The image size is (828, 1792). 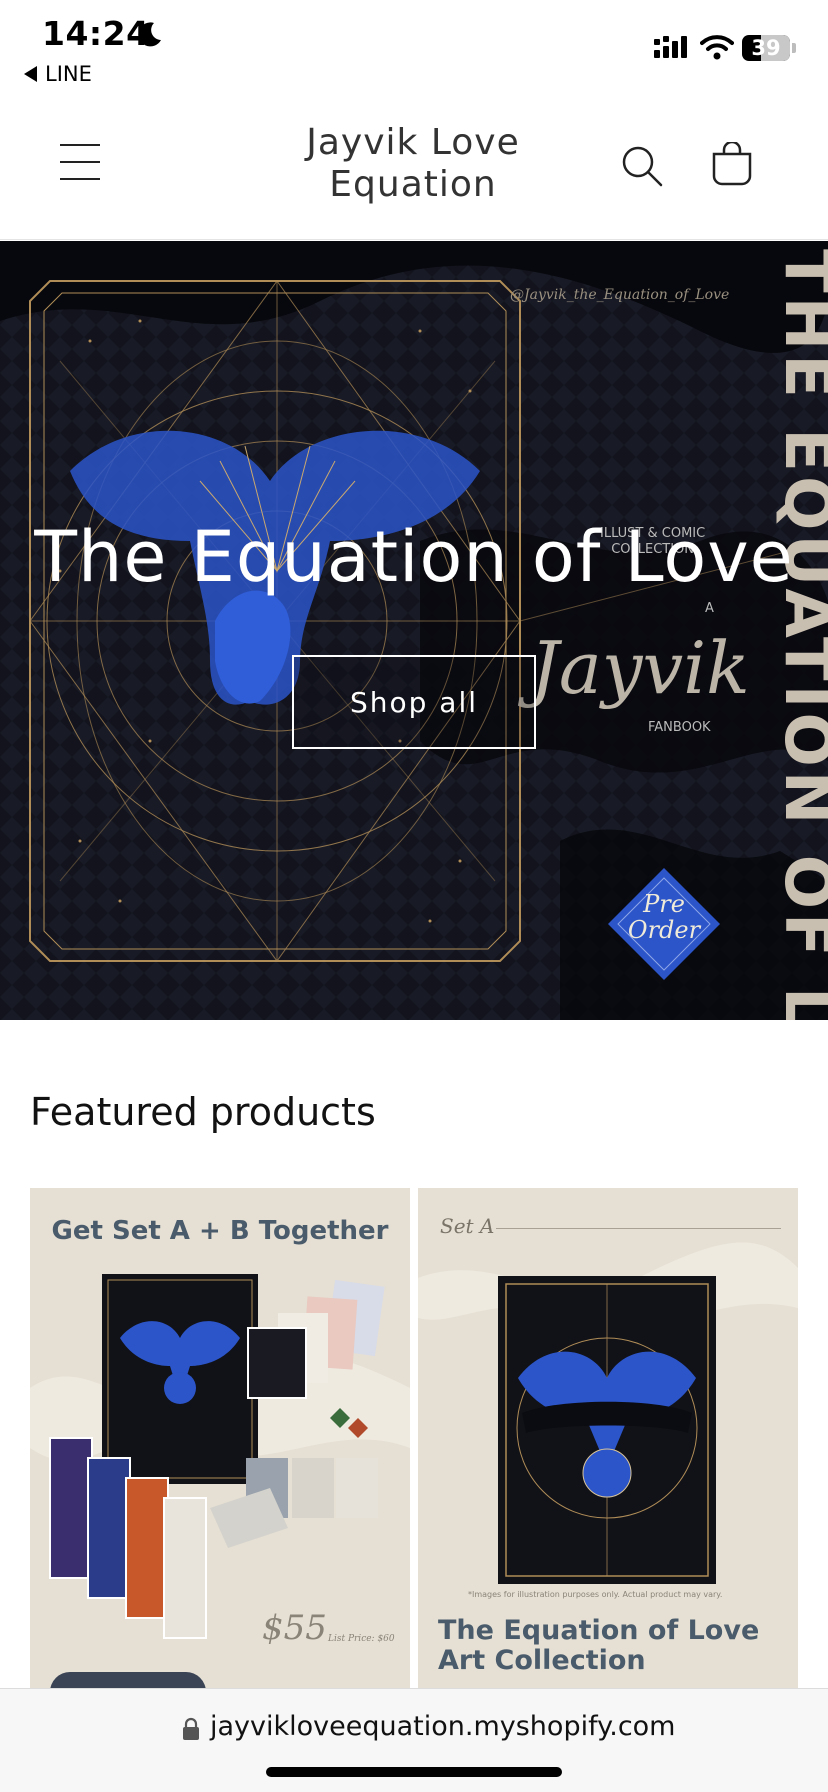 I want to click on site-title-line1: Jayvik Love, so click(x=413, y=142).